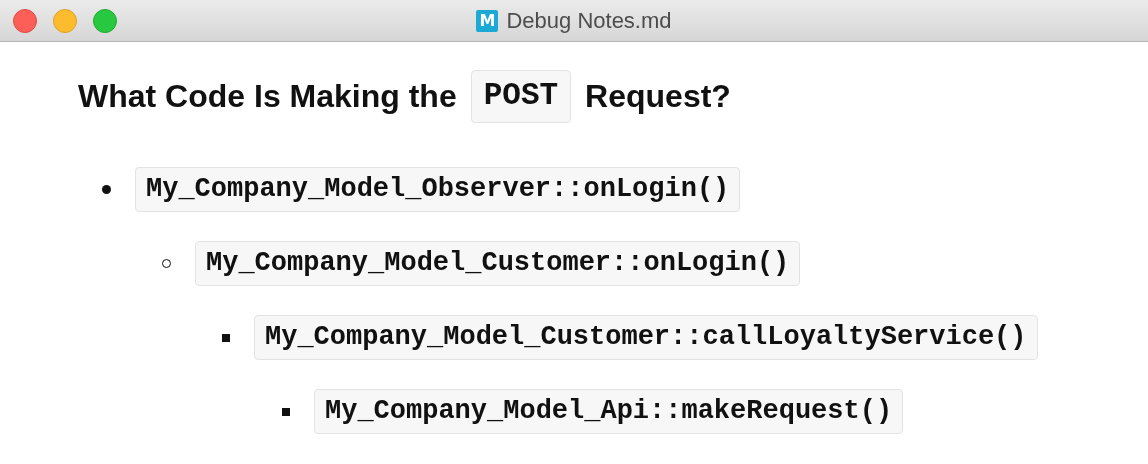 The height and width of the screenshot is (464, 1148). Describe the element at coordinates (498, 263) in the screenshot. I see `inline-code: My_Company_Model_Customer::onLogin()` at that location.